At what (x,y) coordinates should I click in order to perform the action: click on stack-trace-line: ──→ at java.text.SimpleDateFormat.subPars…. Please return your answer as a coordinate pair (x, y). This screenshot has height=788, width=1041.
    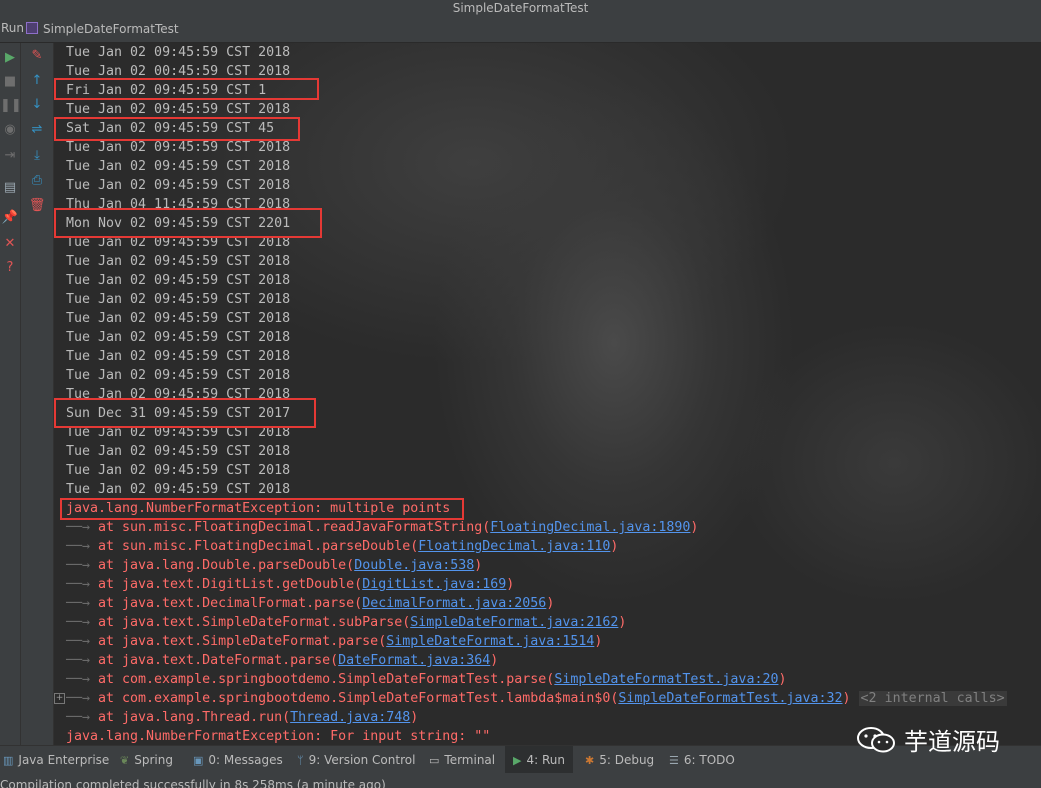
    Looking at the image, I should click on (346, 622).